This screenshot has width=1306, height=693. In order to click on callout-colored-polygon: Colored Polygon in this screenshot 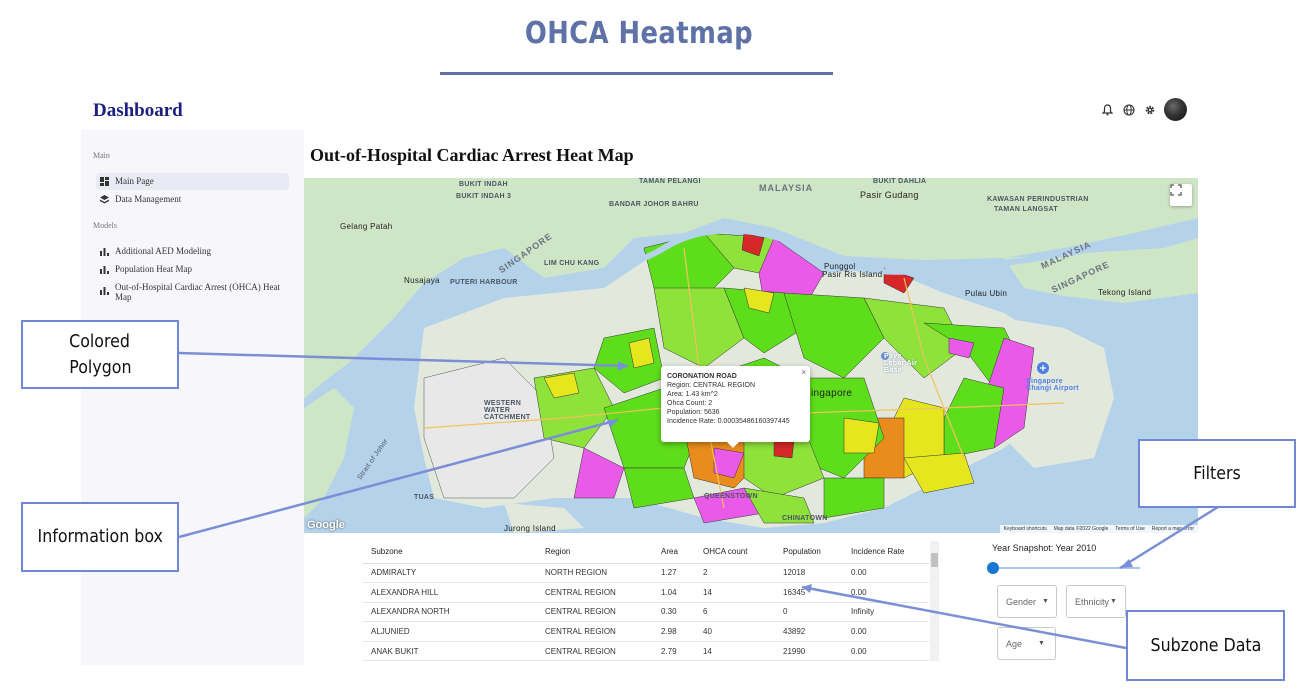, I will do `click(100, 354)`.